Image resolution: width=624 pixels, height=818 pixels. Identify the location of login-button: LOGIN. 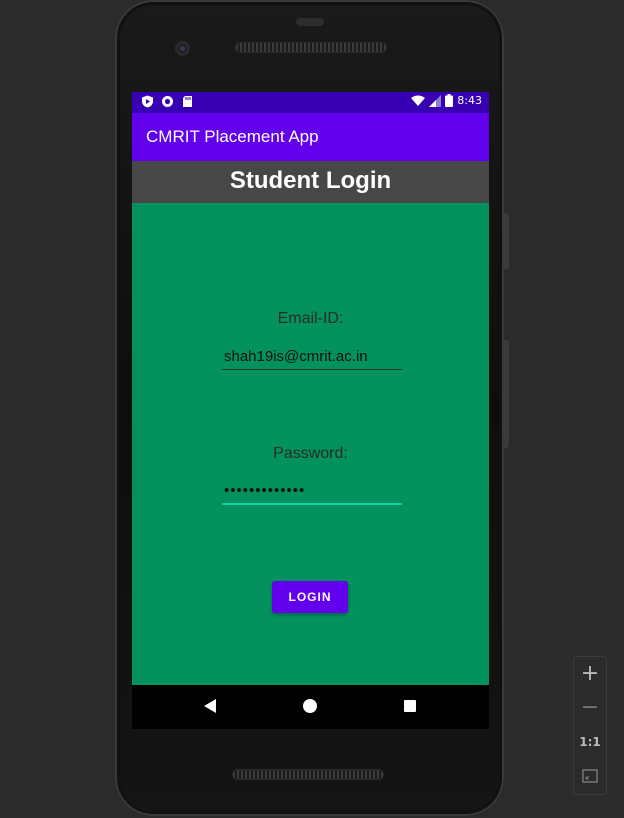
(310, 597).